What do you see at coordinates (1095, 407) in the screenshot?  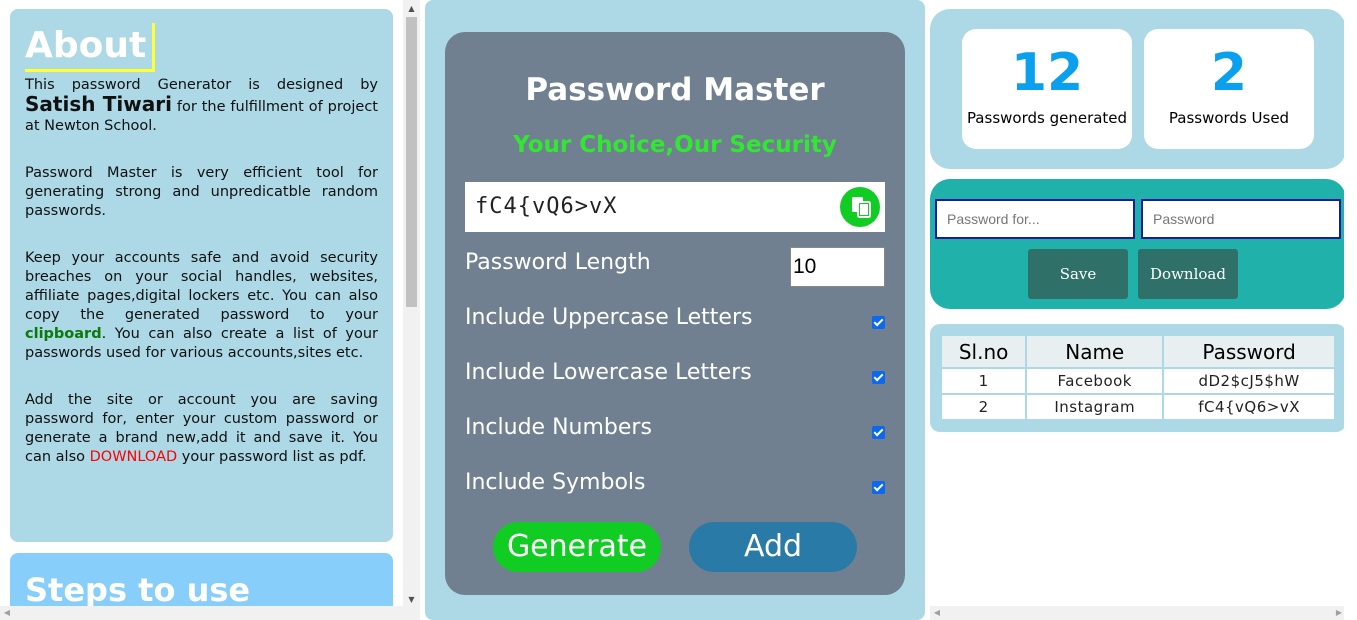 I see `row-name: Instagram` at bounding box center [1095, 407].